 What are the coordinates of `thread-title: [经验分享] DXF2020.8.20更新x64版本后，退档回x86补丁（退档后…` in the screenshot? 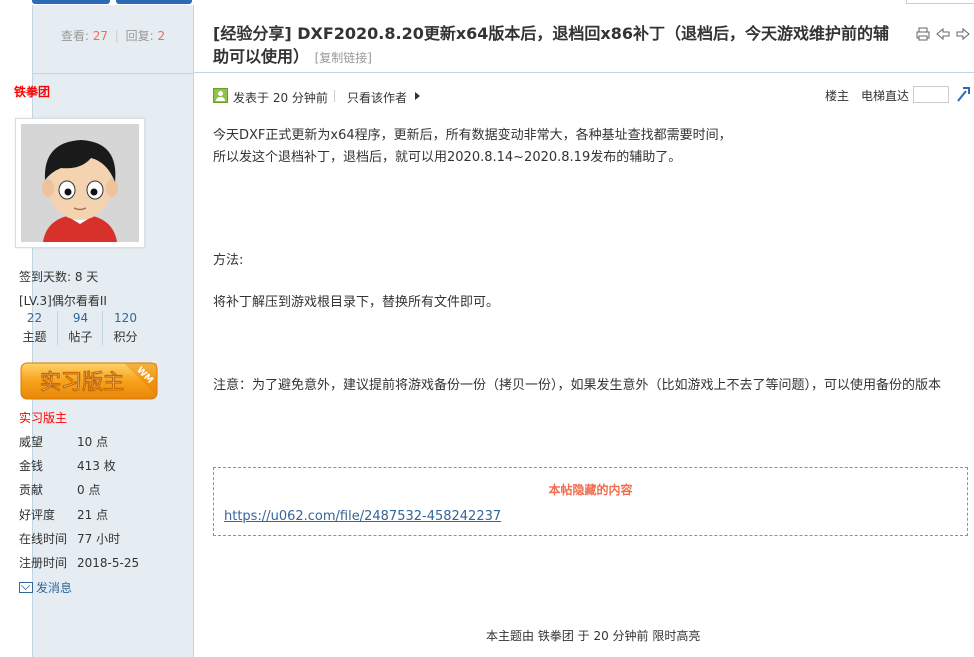 It's located at (553, 46).